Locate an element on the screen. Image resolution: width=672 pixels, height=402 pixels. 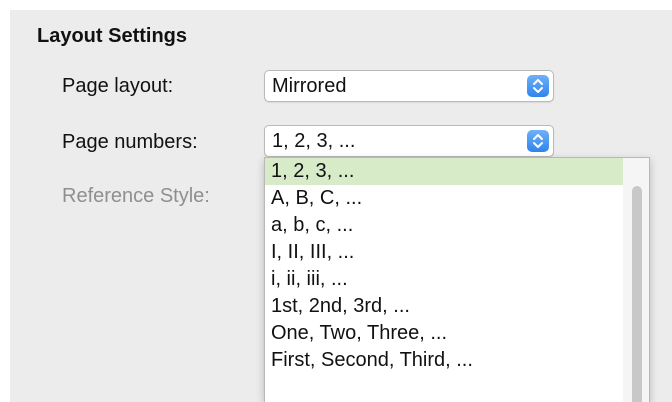
page-layout-value: Mirrored is located at coordinates (309, 86).